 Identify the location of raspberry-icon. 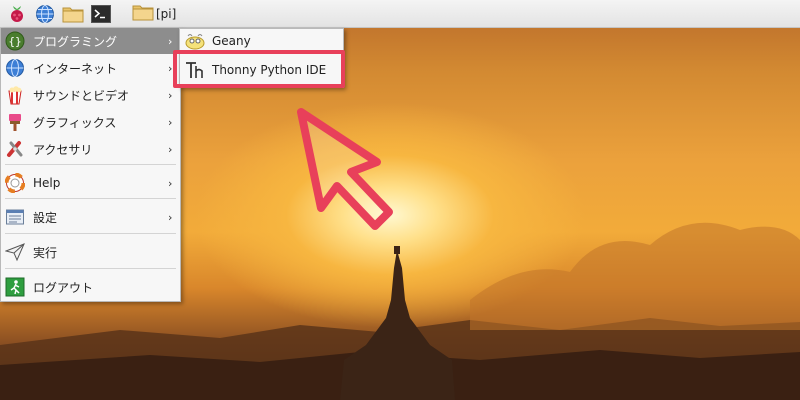
(17, 14).